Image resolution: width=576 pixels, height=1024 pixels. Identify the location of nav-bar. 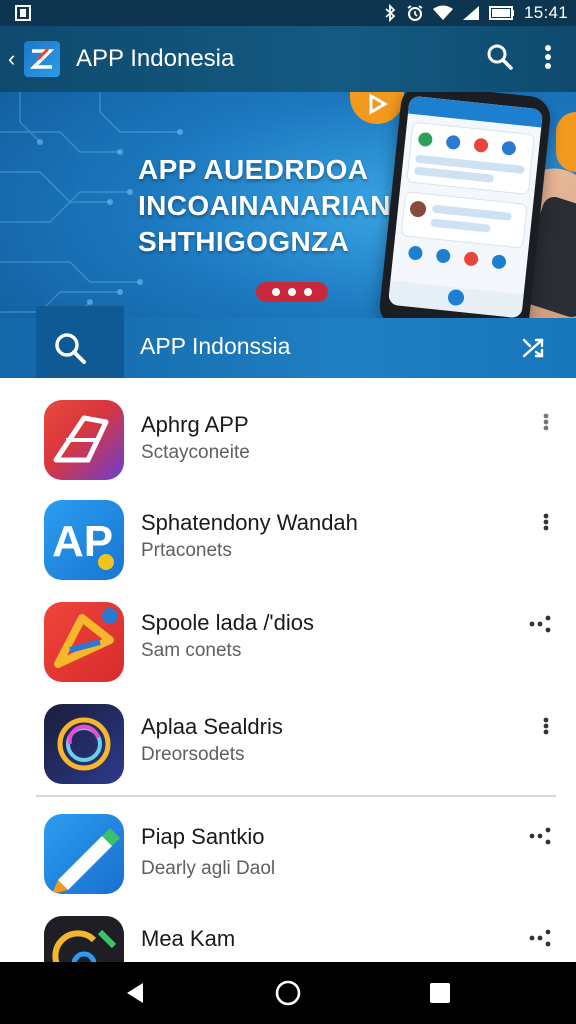
(288, 993).